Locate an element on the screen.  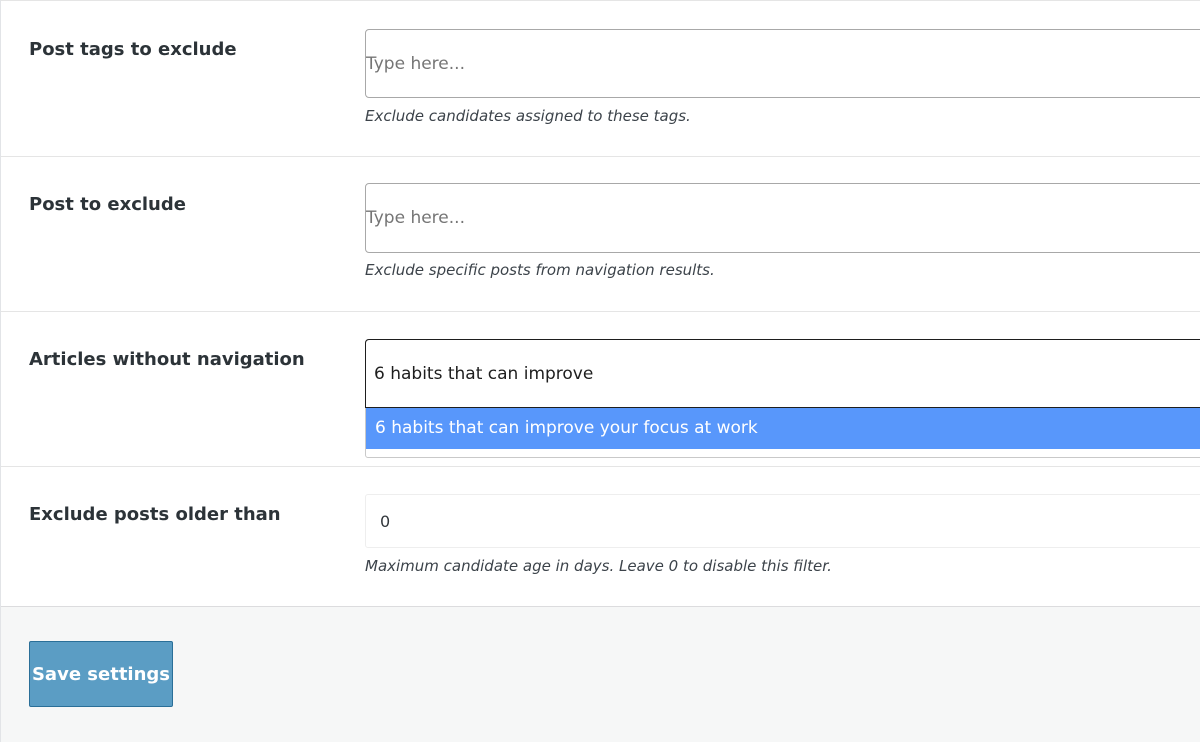
older-than-label: Exclude posts older than is located at coordinates (155, 514).